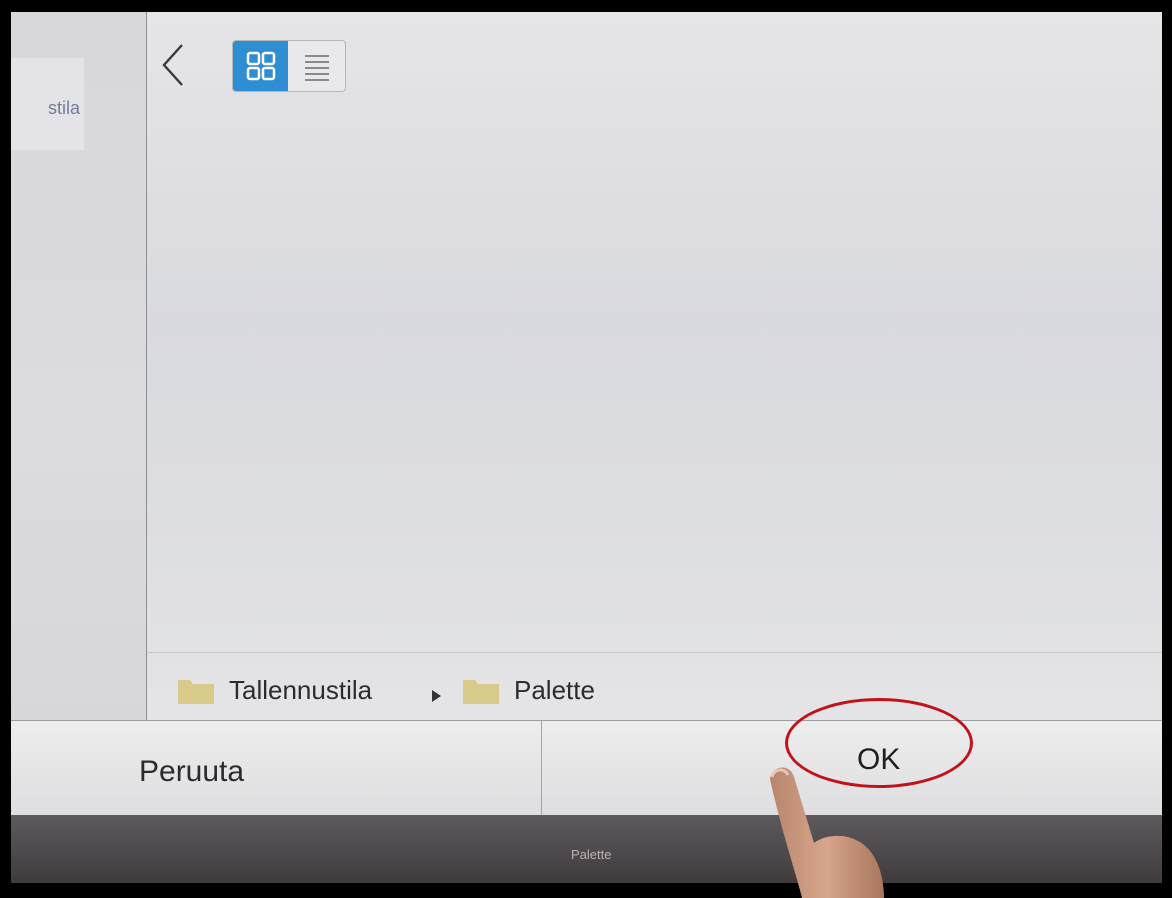 The height and width of the screenshot is (898, 1172). Describe the element at coordinates (301, 690) in the screenshot. I see `breadcrumb-label: Tallennustila` at that location.